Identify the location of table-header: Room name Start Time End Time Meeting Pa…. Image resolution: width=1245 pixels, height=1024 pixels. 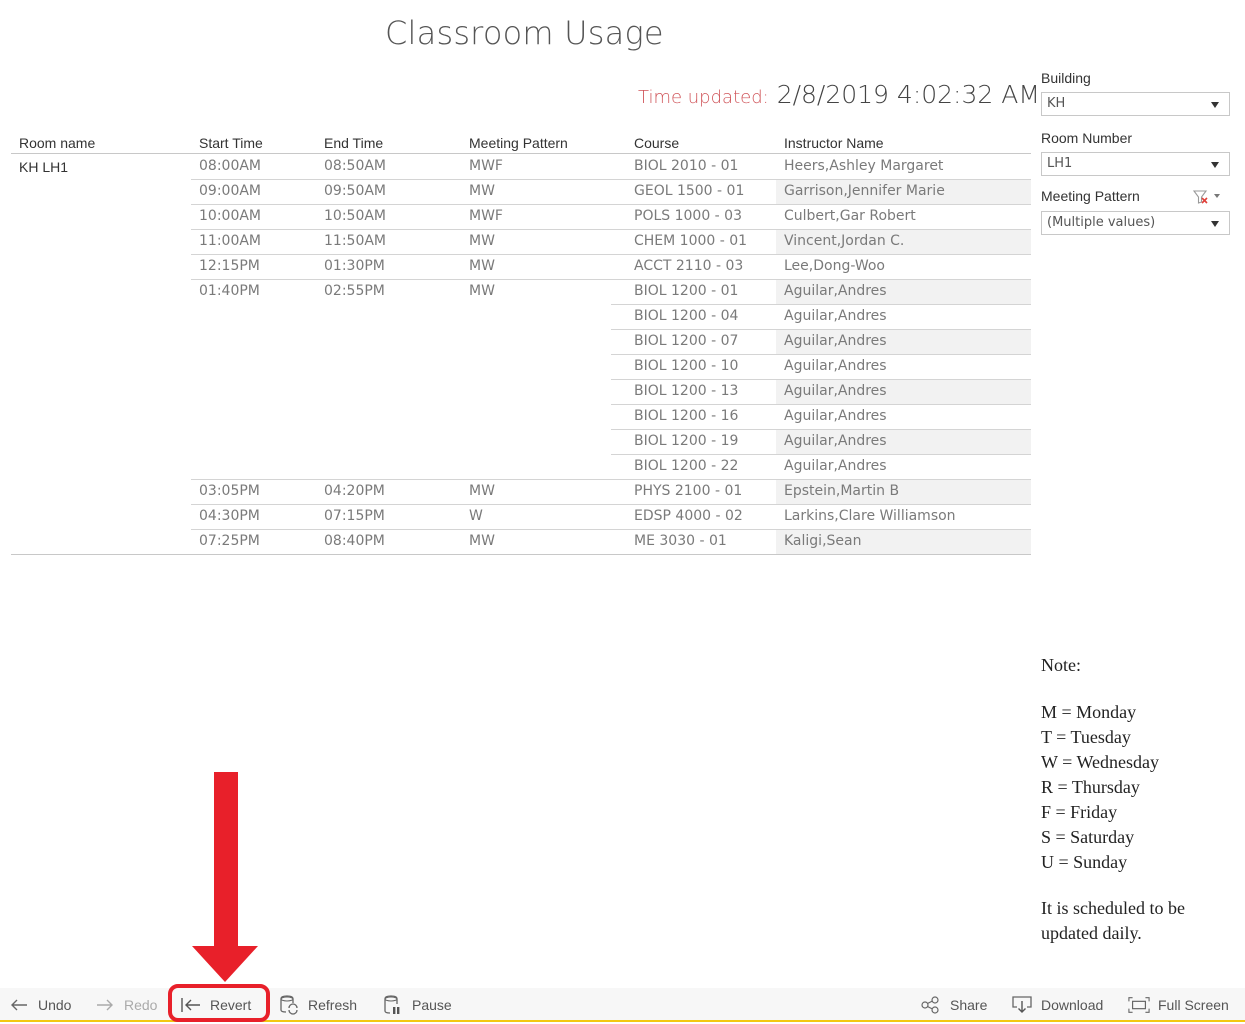
(521, 143).